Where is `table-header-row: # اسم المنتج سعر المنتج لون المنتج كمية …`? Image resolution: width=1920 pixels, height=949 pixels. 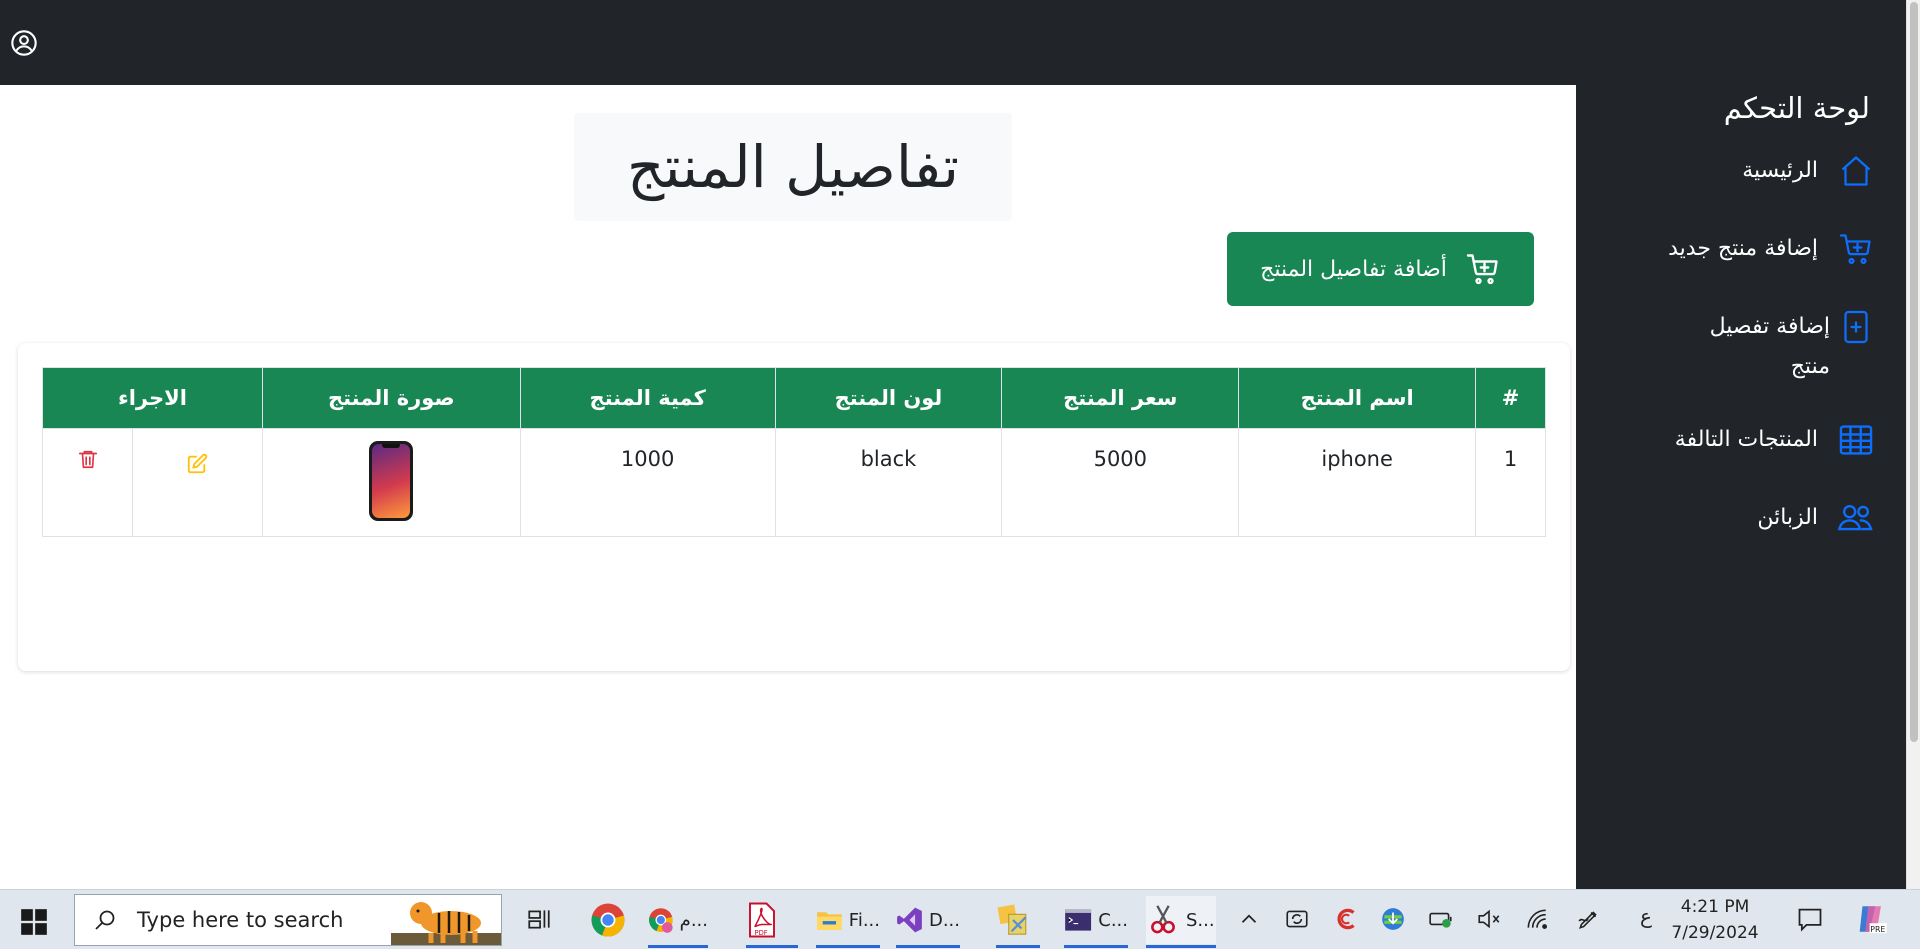 table-header-row: # اسم المنتج سعر المنتج لون المنتج كمية … is located at coordinates (794, 398).